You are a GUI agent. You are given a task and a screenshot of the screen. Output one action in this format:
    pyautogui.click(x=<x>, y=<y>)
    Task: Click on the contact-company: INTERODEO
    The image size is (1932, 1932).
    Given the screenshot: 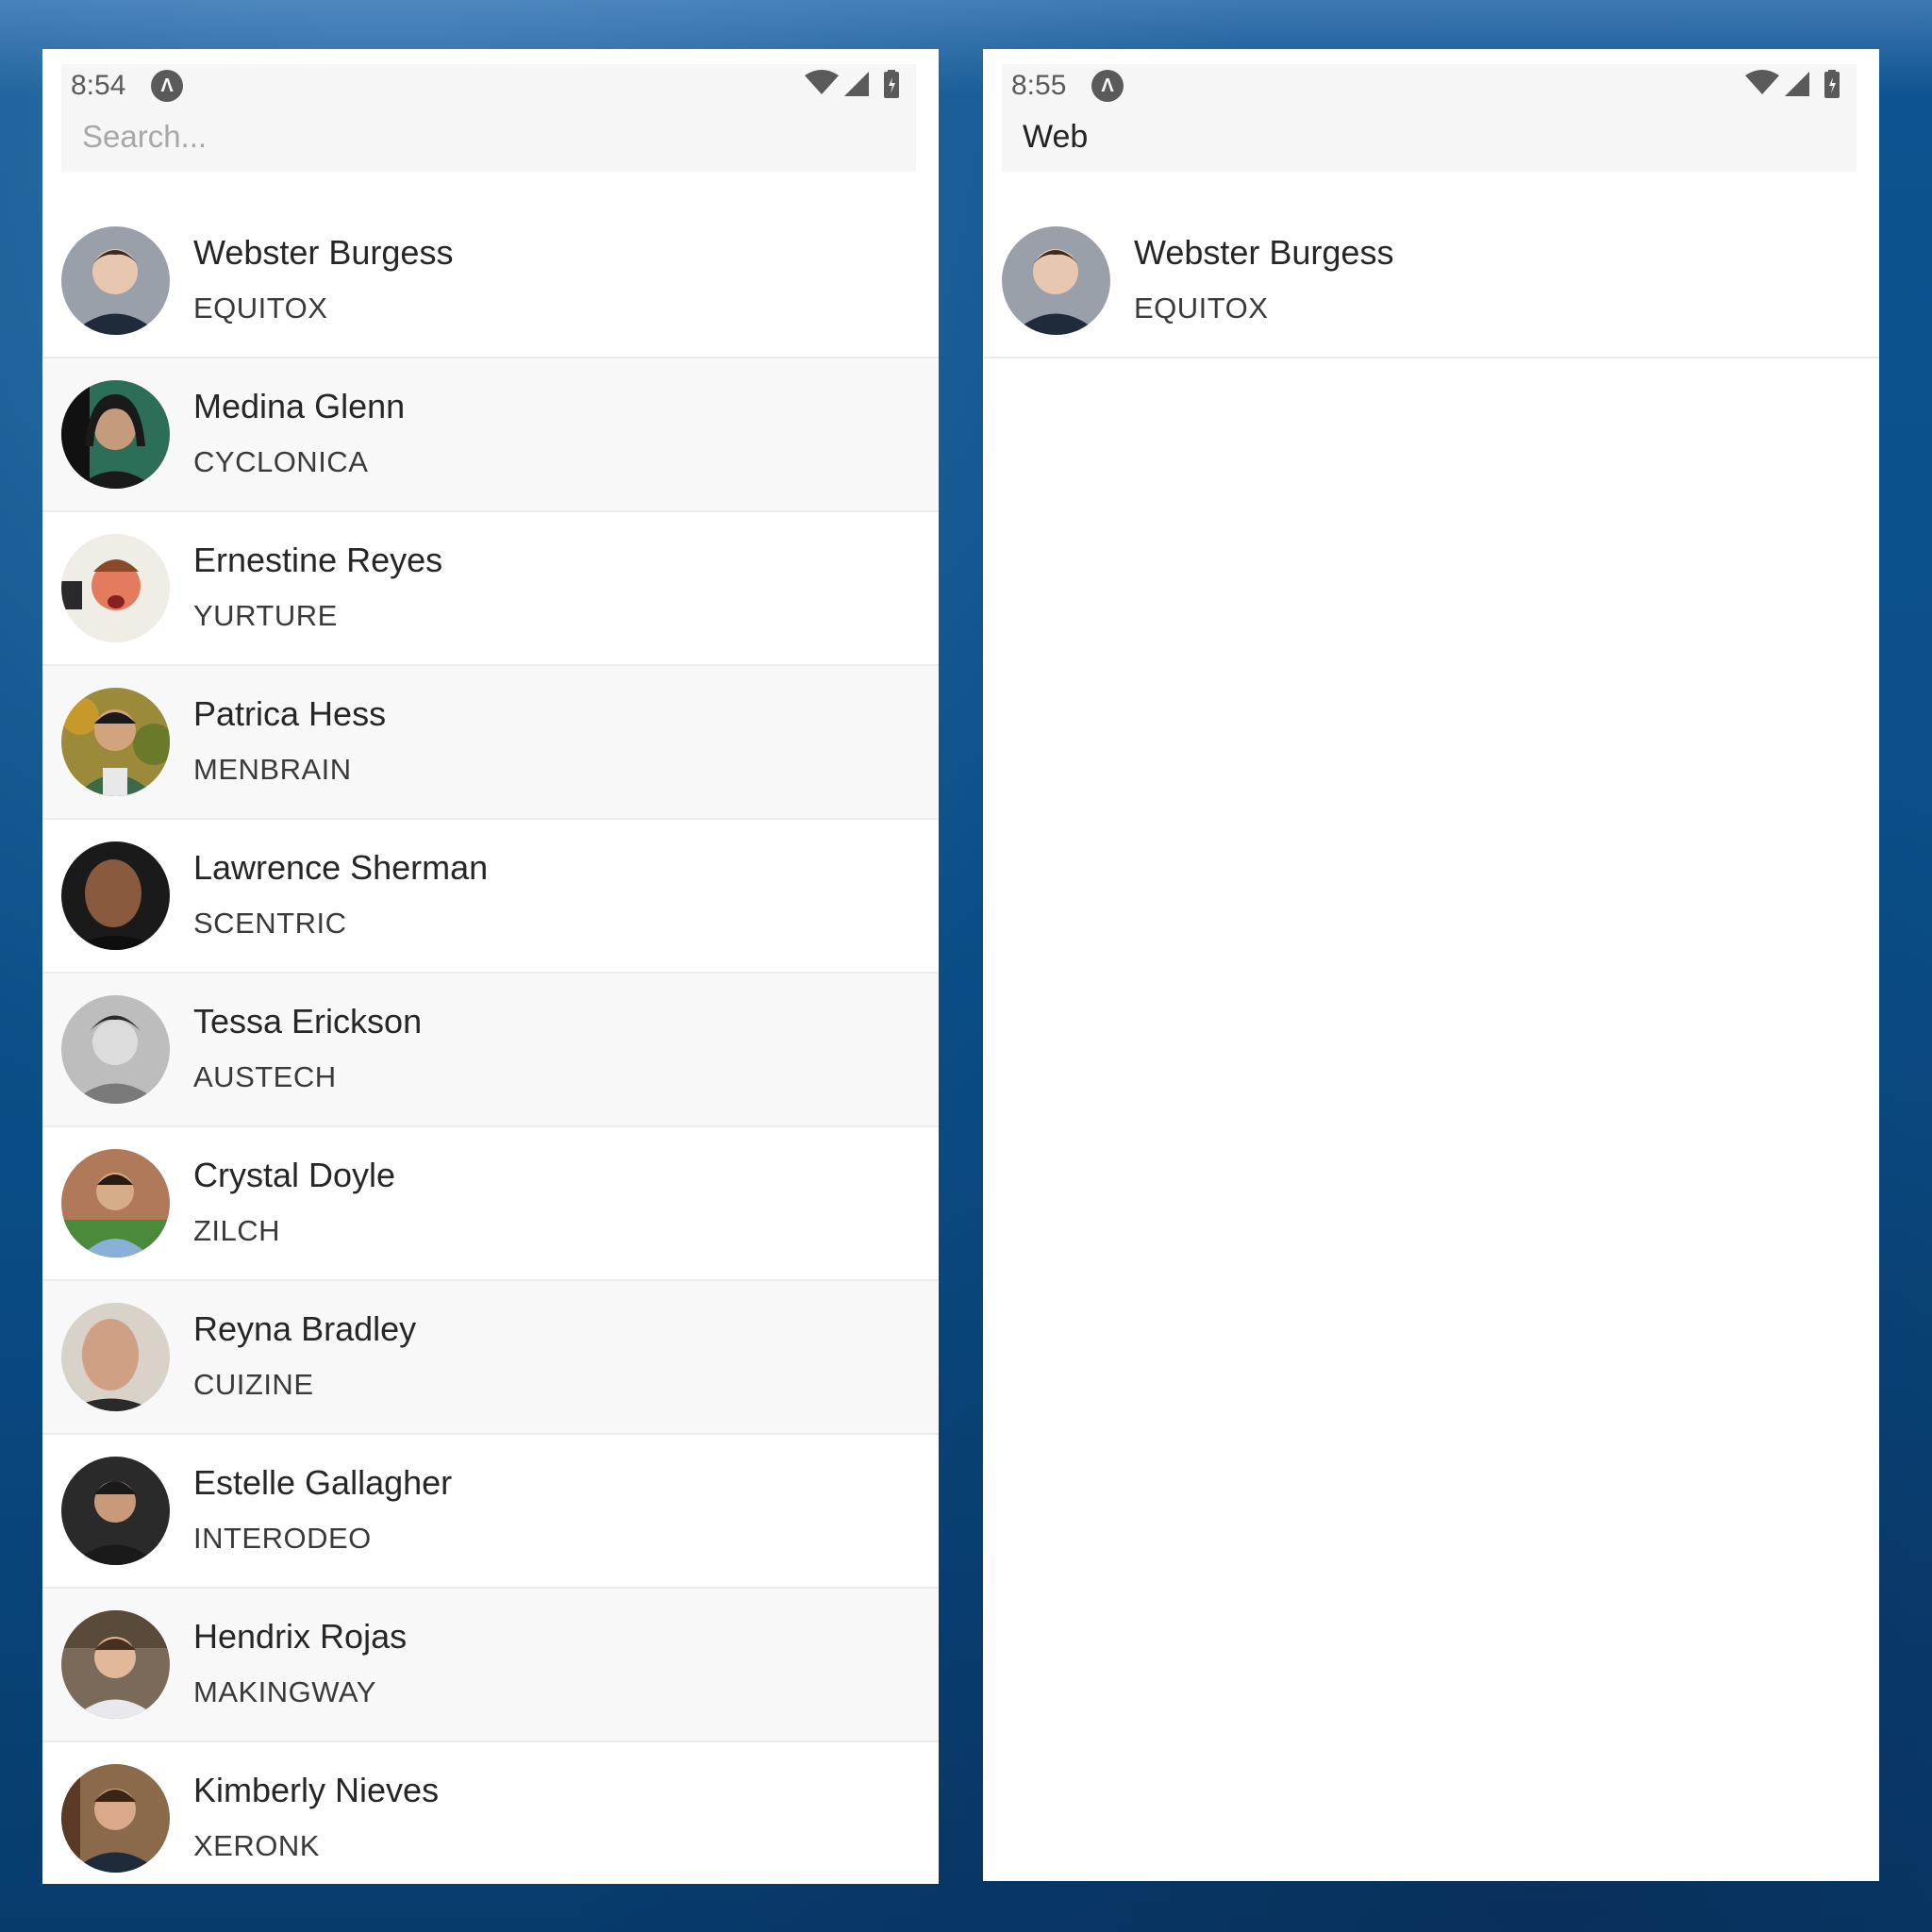 What is the action you would take?
    pyautogui.click(x=282, y=1539)
    